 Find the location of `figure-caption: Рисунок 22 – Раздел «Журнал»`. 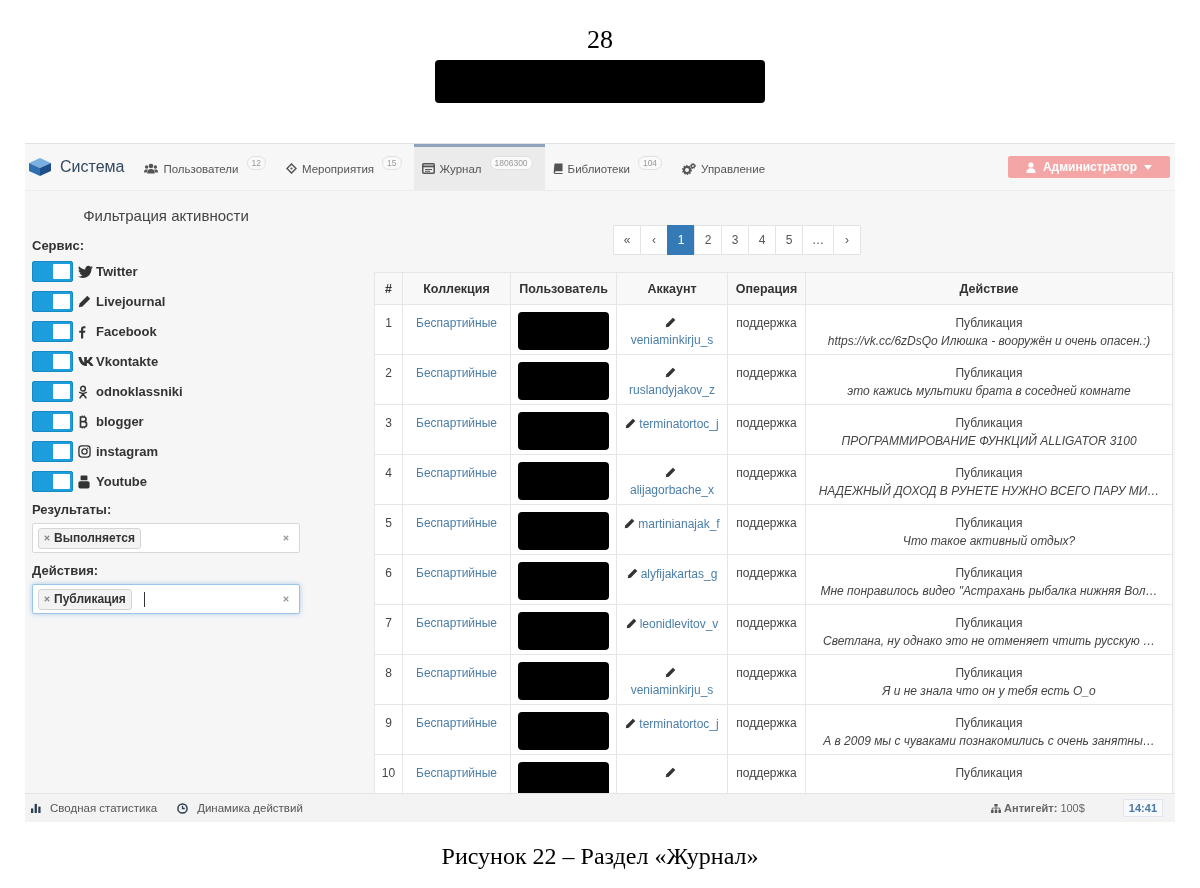

figure-caption: Рисунок 22 – Раздел «Журнал» is located at coordinates (600, 856).